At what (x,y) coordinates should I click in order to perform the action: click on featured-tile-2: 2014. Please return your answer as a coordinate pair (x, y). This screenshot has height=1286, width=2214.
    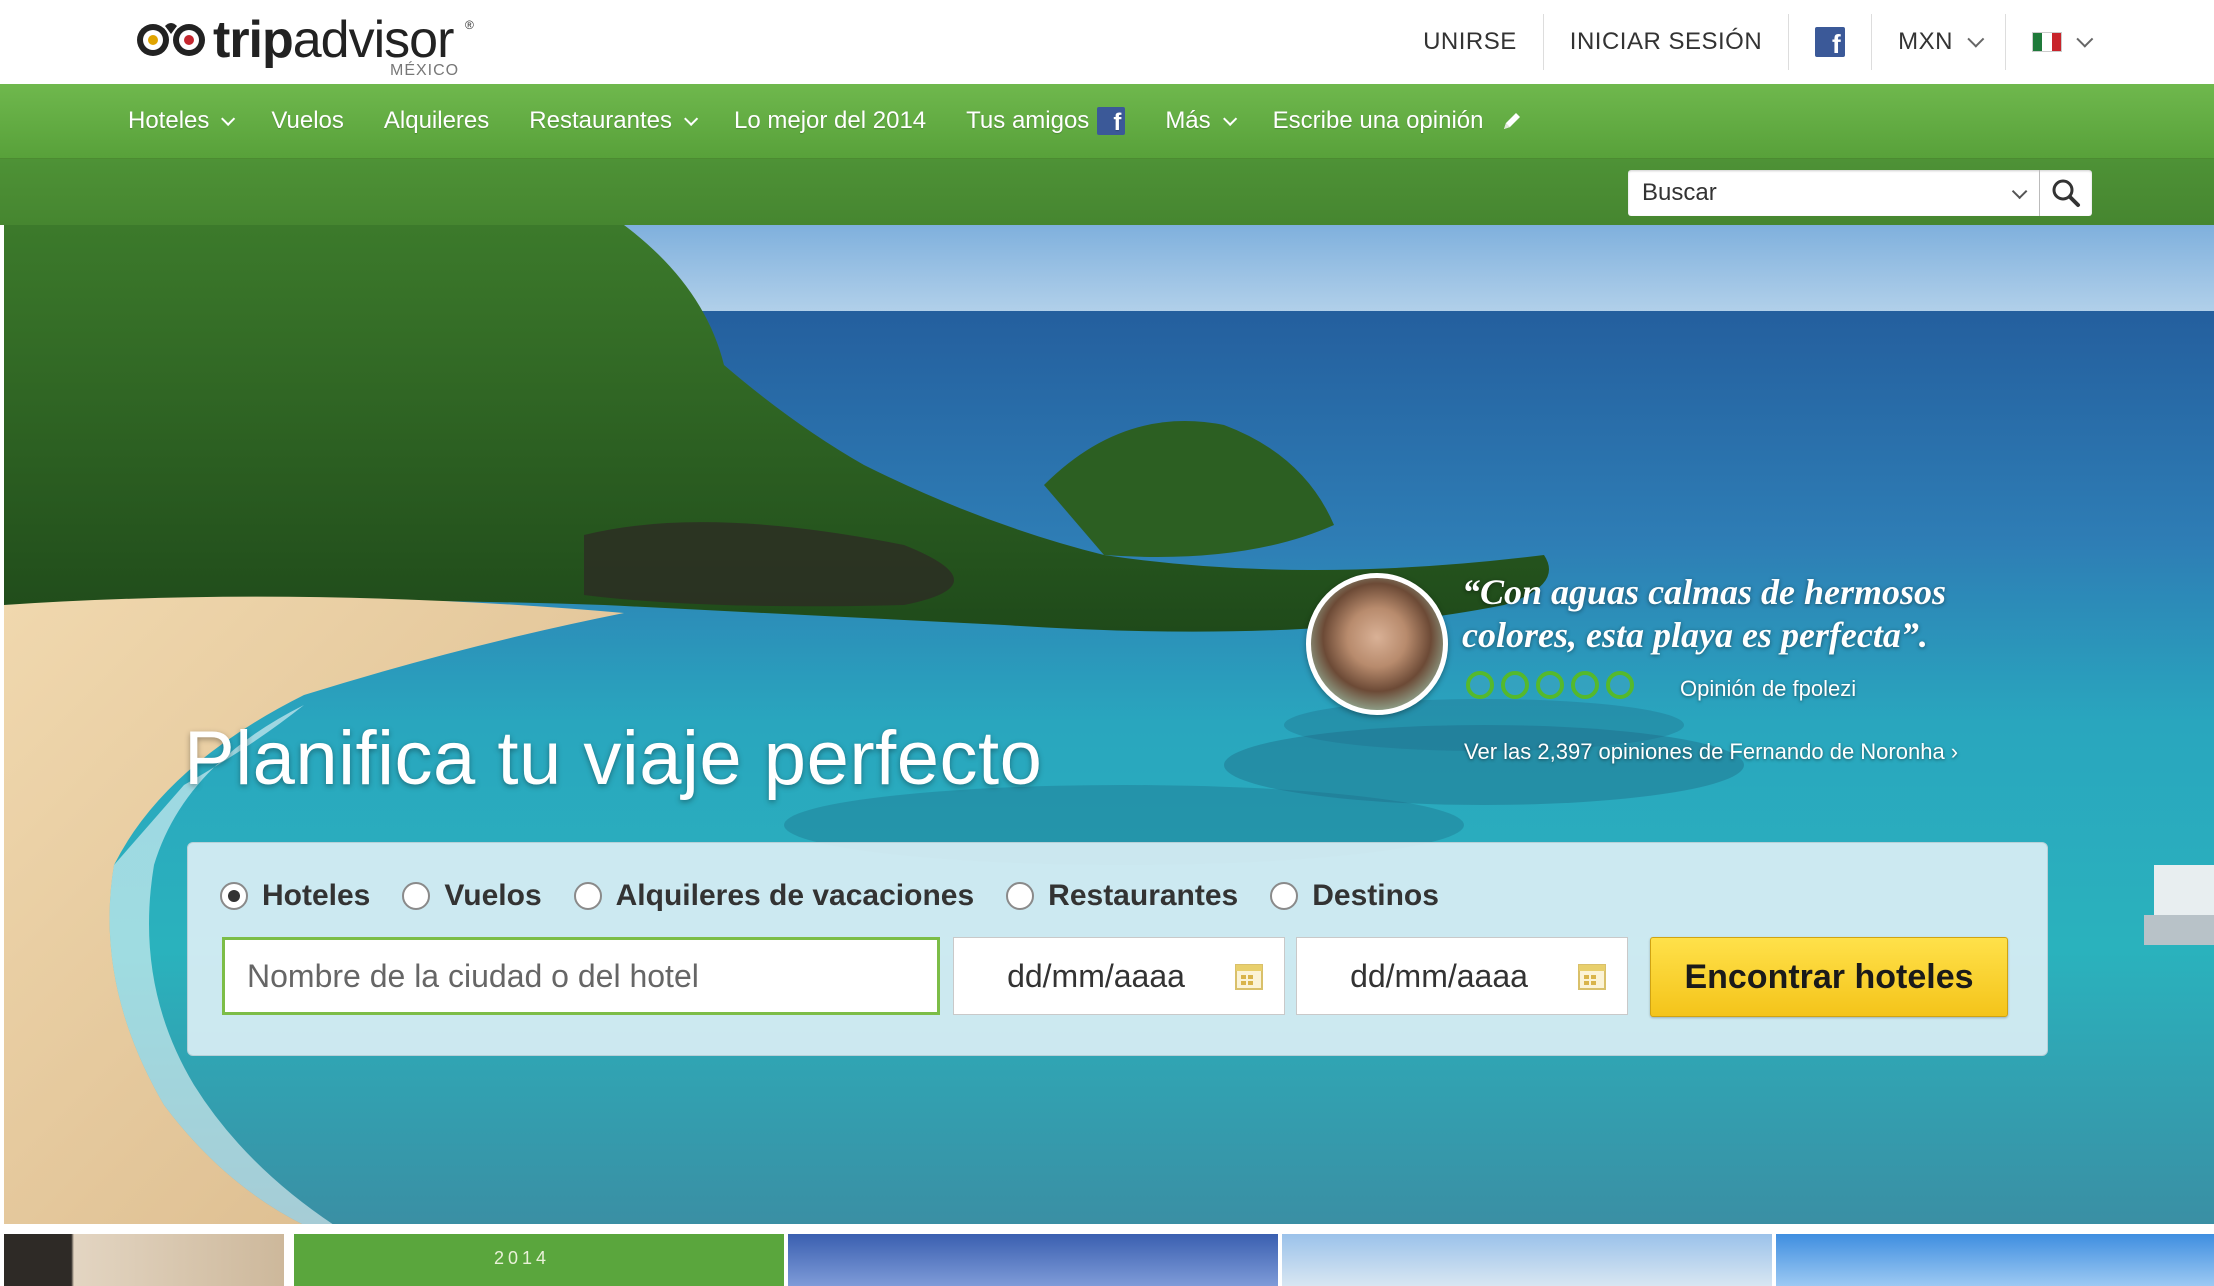
    Looking at the image, I should click on (539, 1260).